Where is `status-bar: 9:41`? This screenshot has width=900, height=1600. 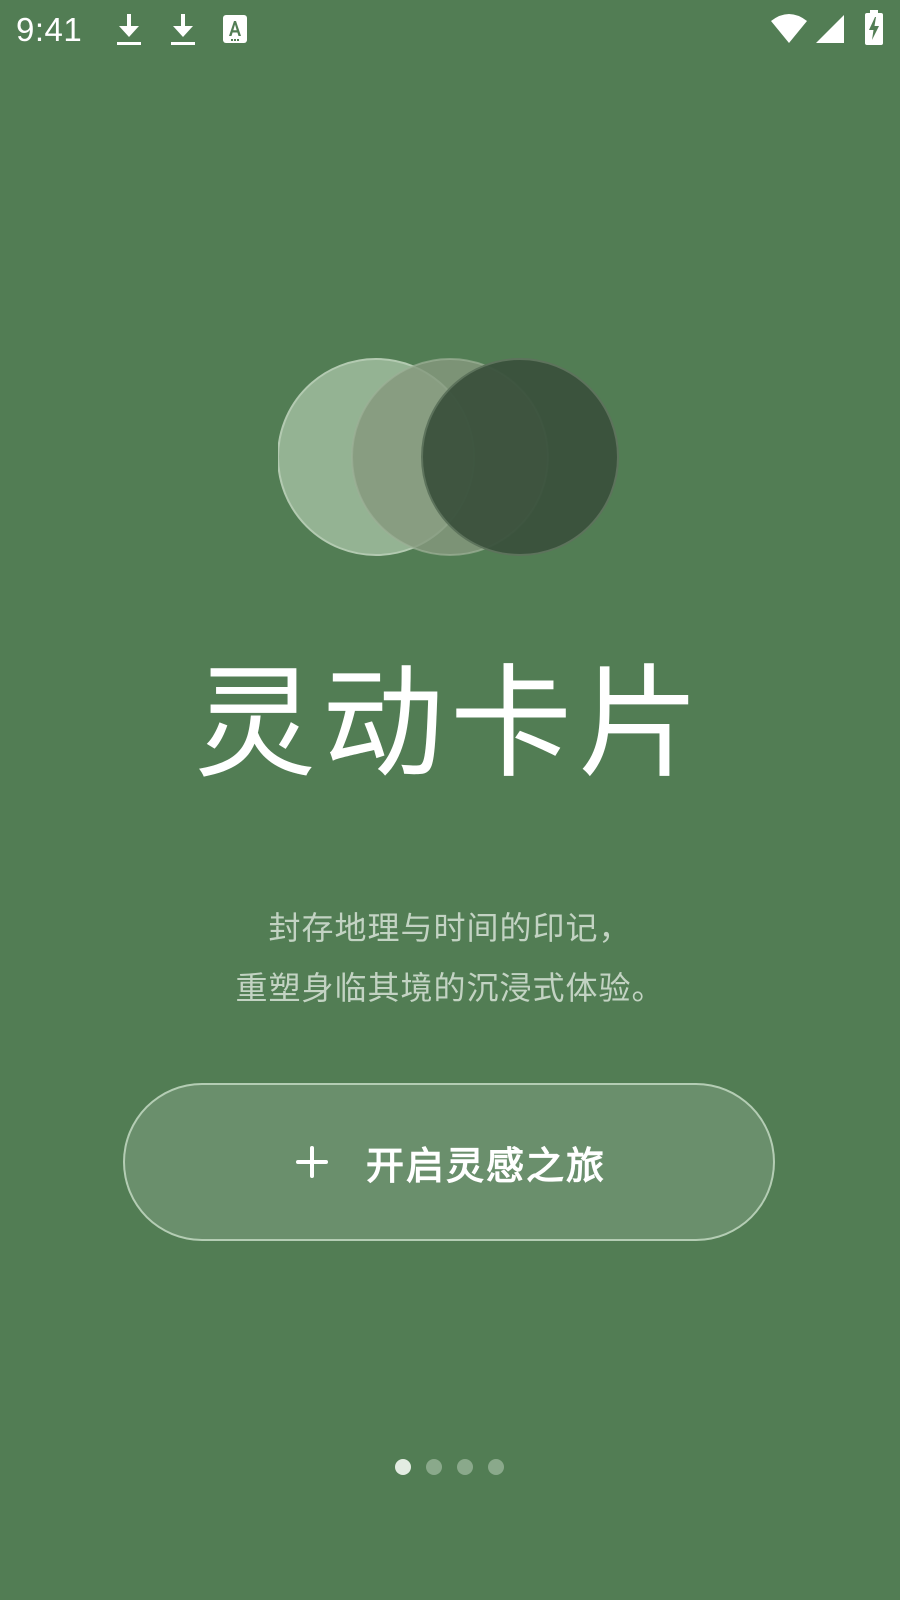 status-bar: 9:41 is located at coordinates (450, 32).